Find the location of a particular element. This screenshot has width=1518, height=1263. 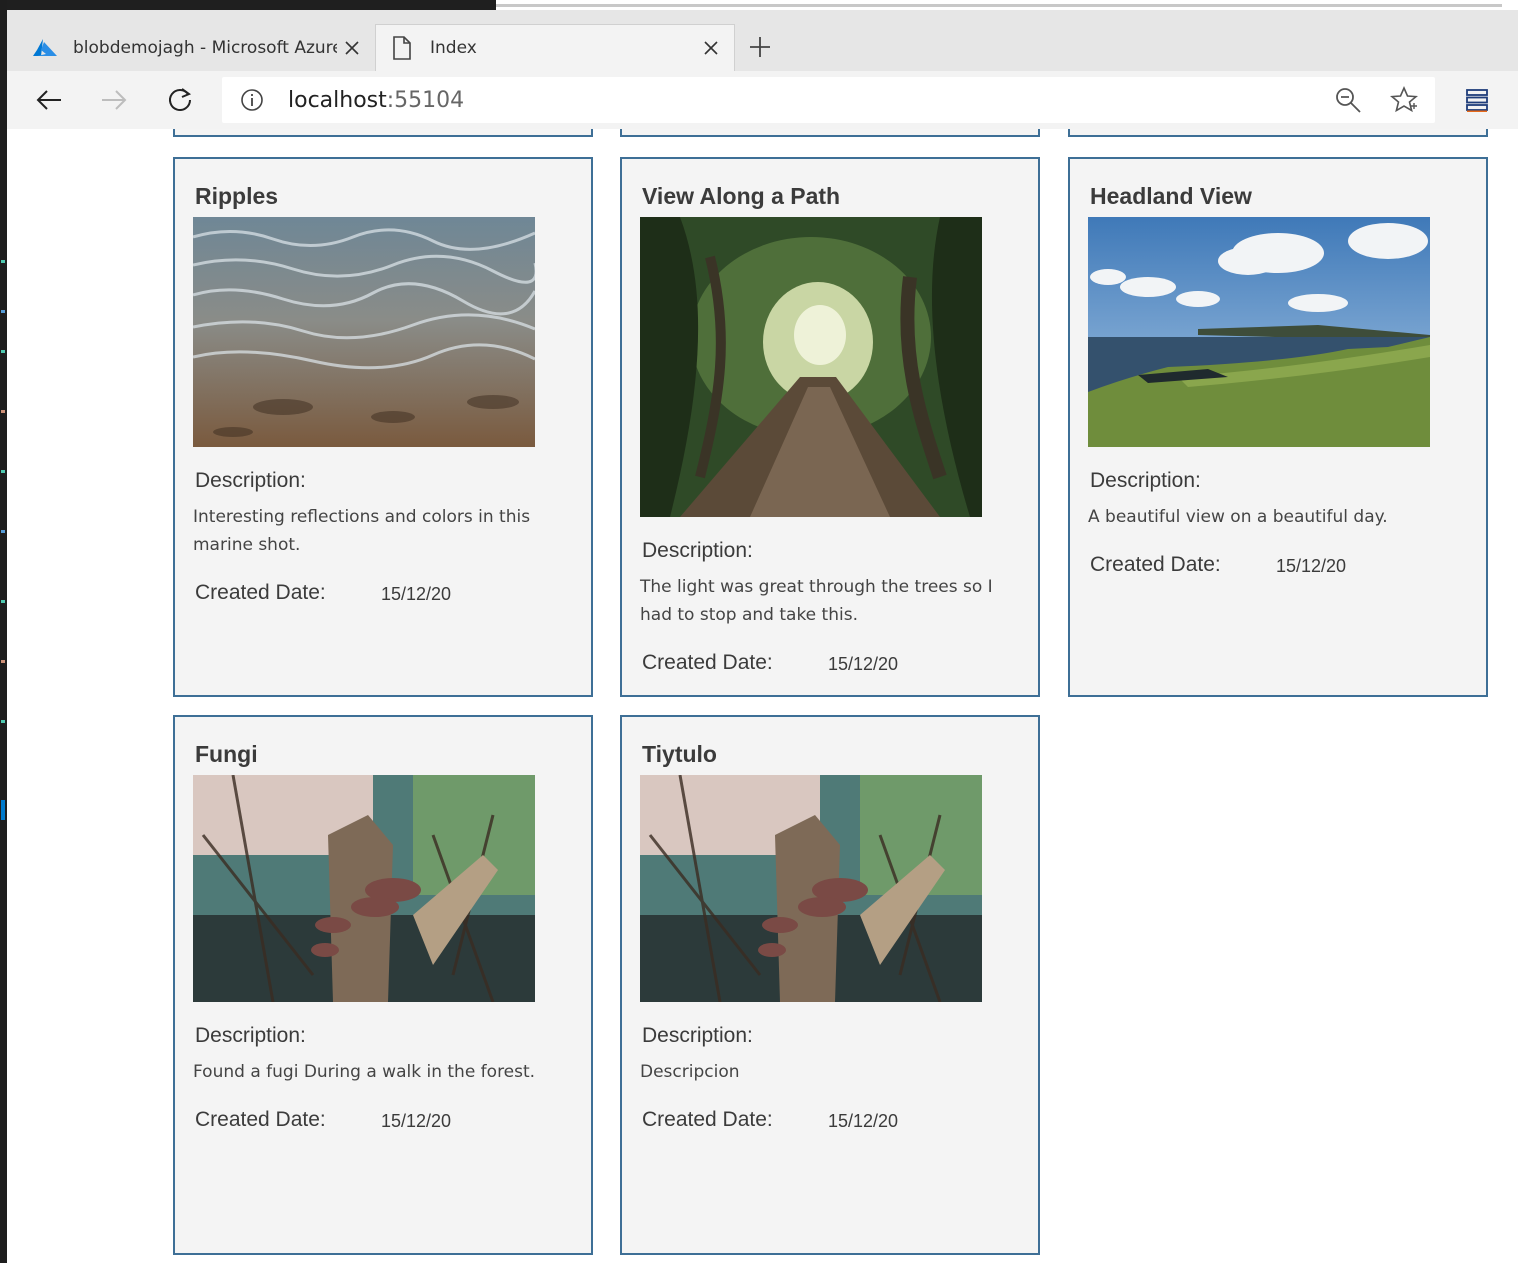

hub-collections-icon is located at coordinates (1477, 100).